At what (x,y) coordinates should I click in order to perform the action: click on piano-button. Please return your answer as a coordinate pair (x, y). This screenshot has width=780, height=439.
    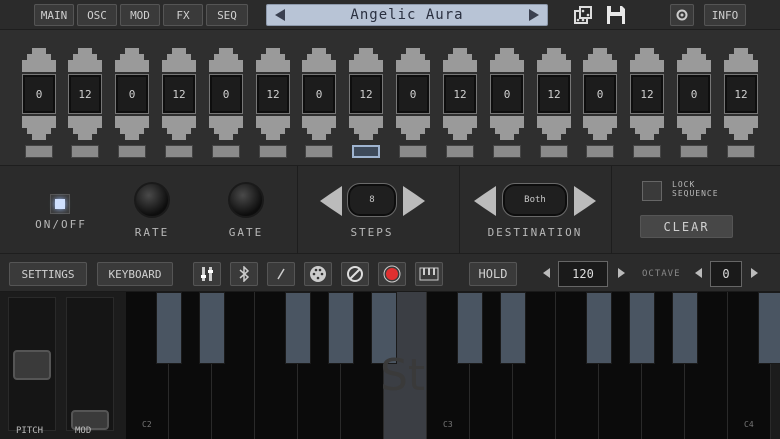
    Looking at the image, I should click on (429, 274).